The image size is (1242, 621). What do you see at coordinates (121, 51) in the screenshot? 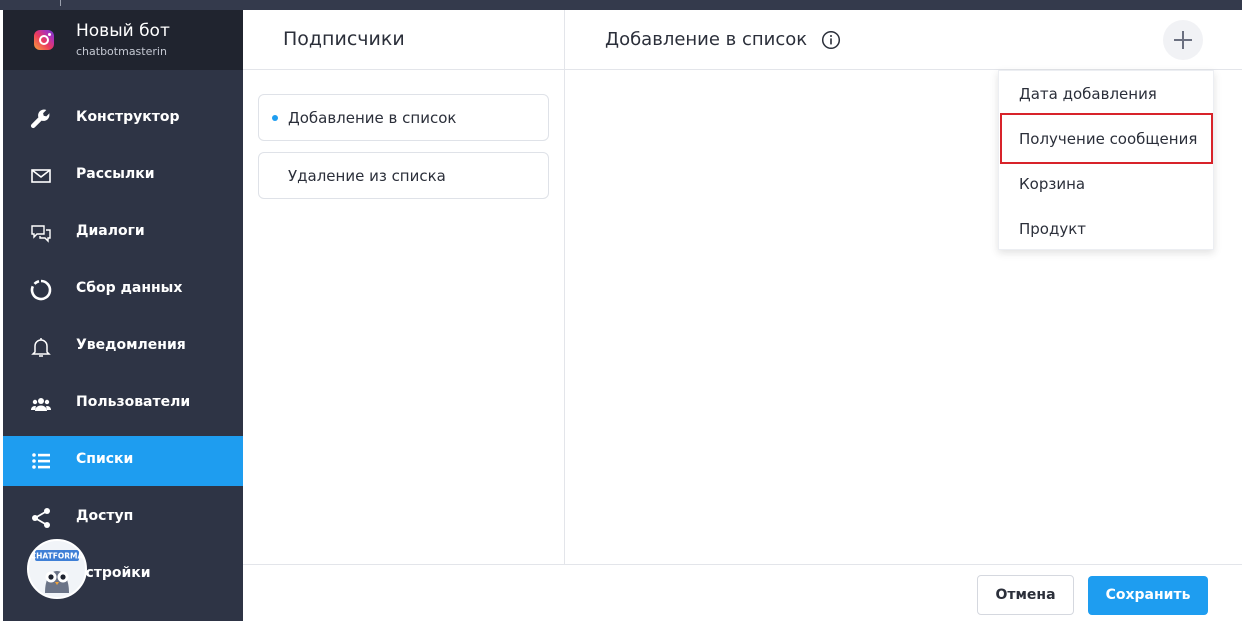
I see `bot-handle: chatbotmasterin` at bounding box center [121, 51].